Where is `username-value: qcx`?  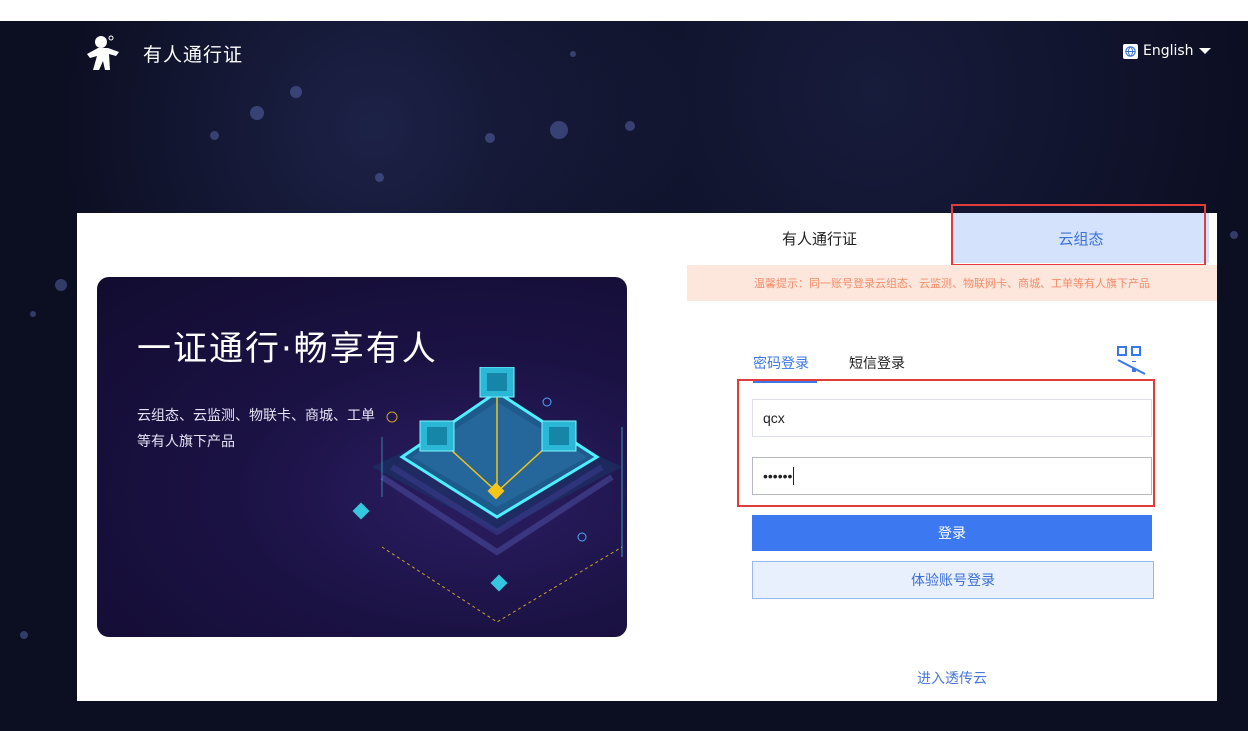
username-value: qcx is located at coordinates (774, 418).